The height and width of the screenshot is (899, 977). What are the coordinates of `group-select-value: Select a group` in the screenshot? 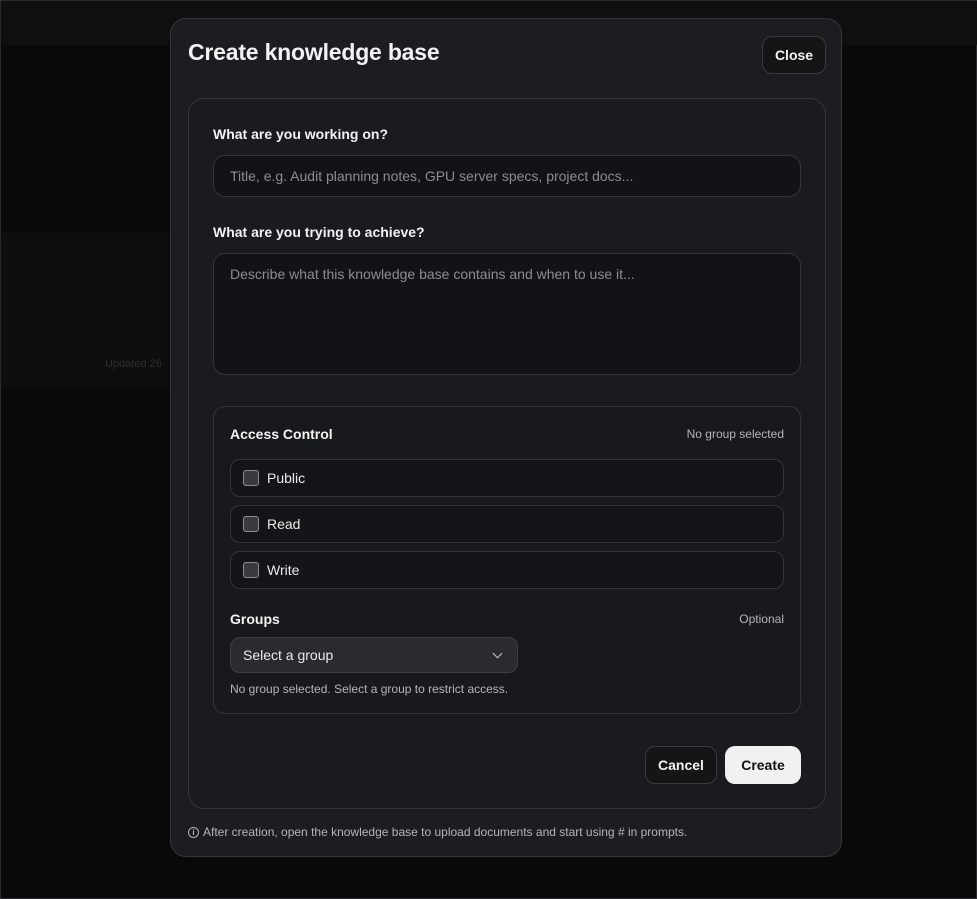 It's located at (288, 655).